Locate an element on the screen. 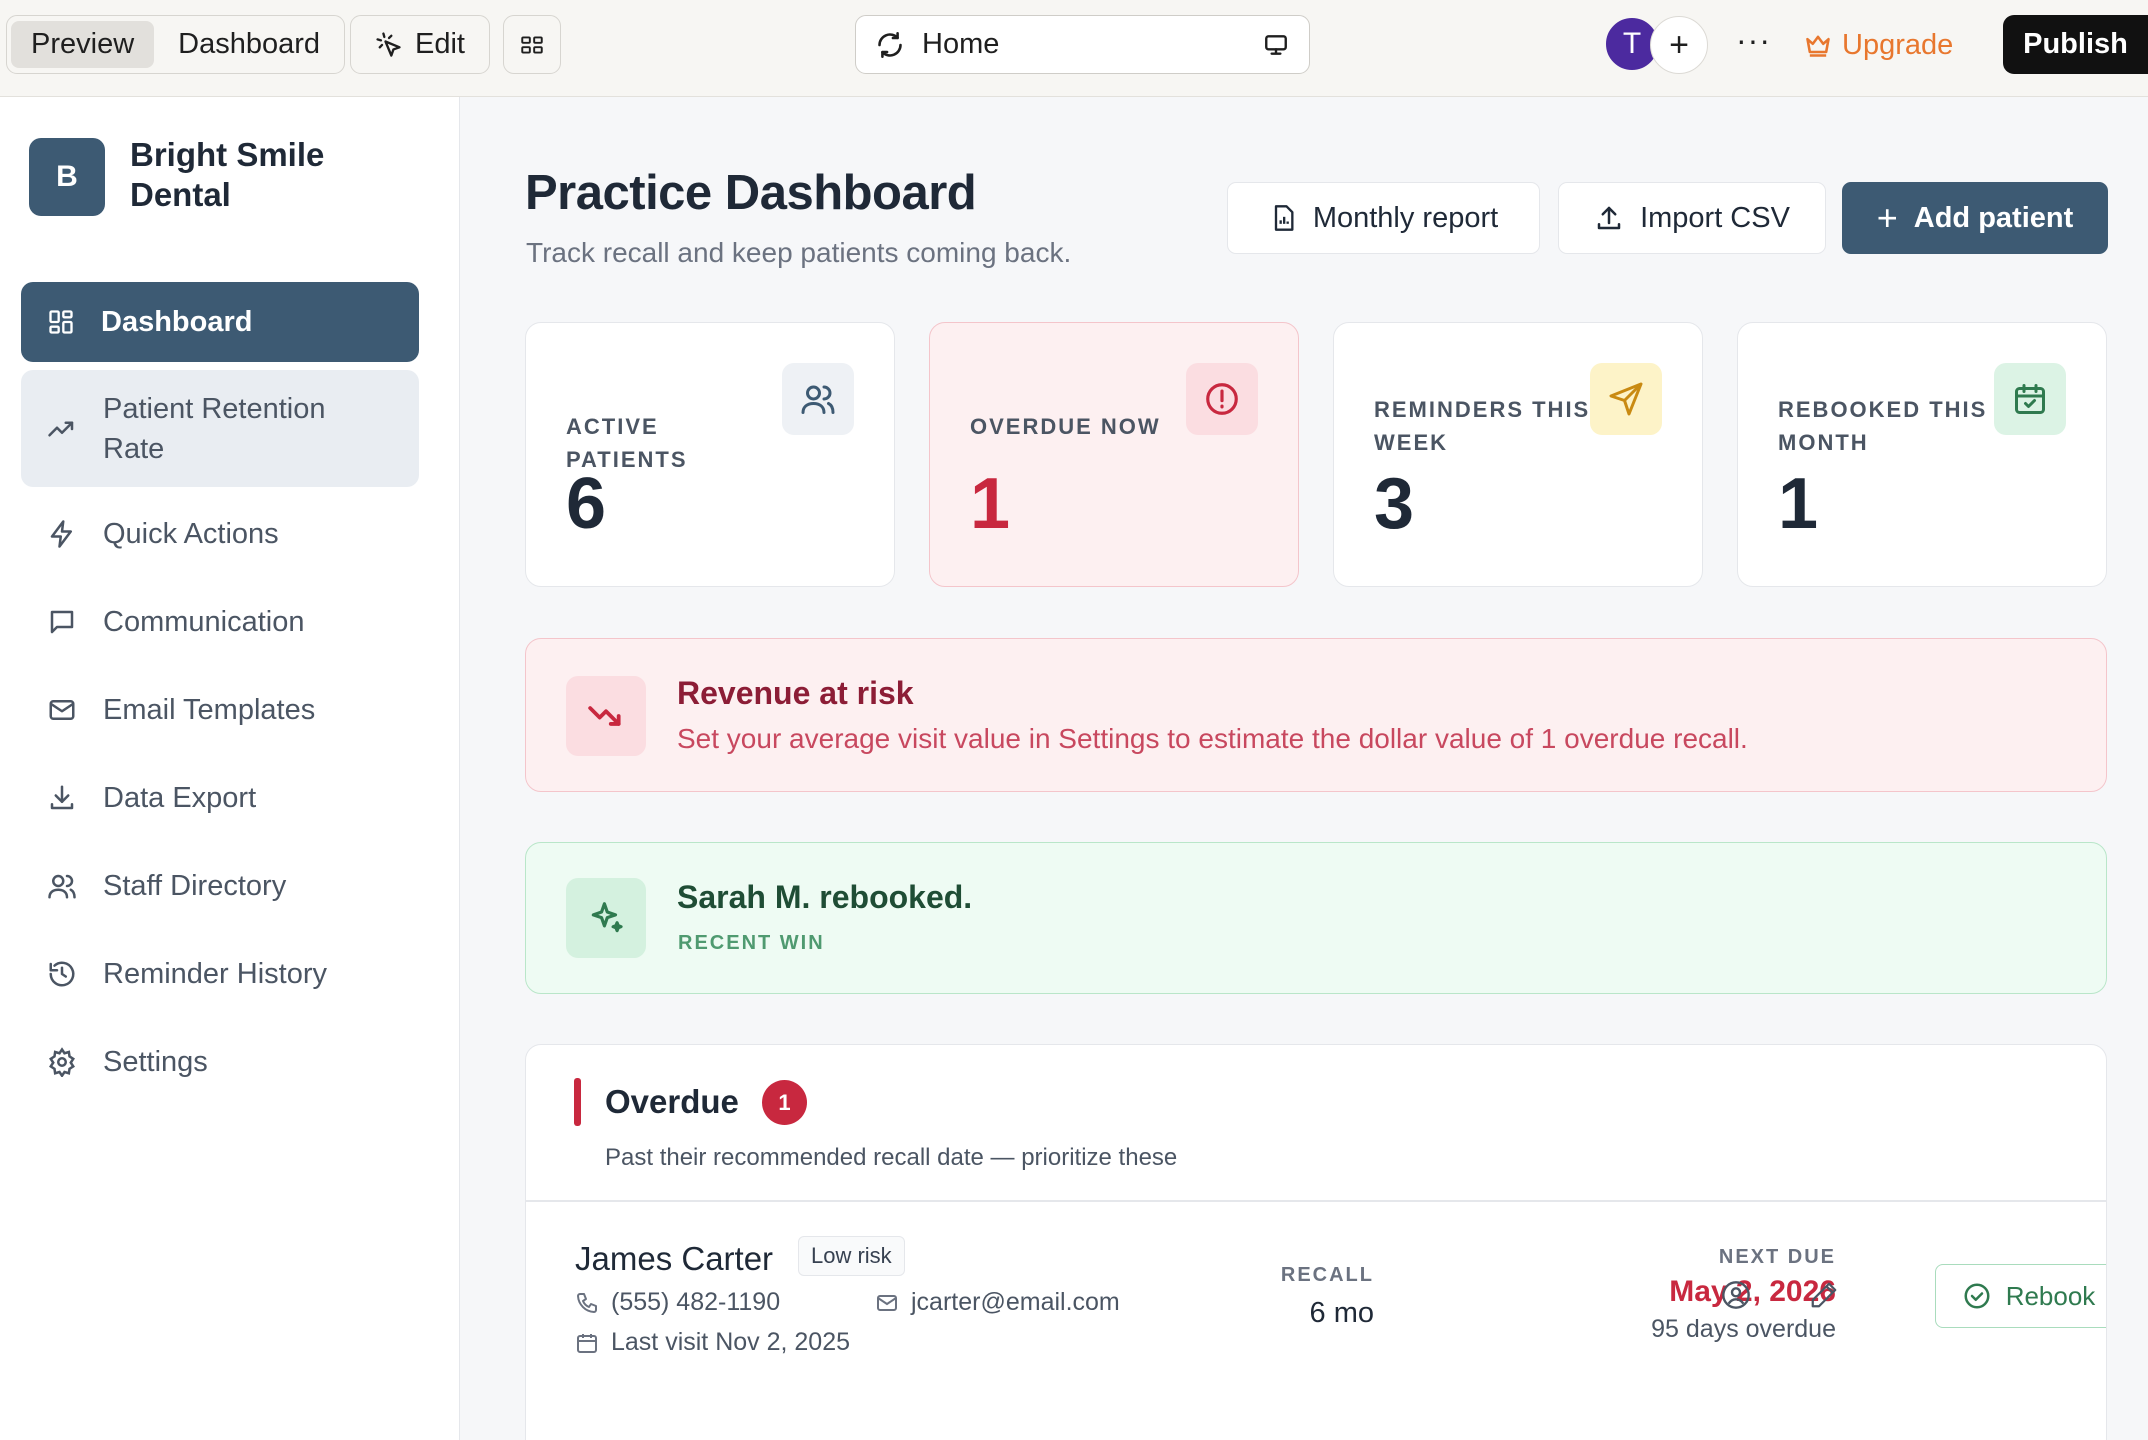 This screenshot has height=1440, width=2148. trending-up-icon is located at coordinates (61, 428).